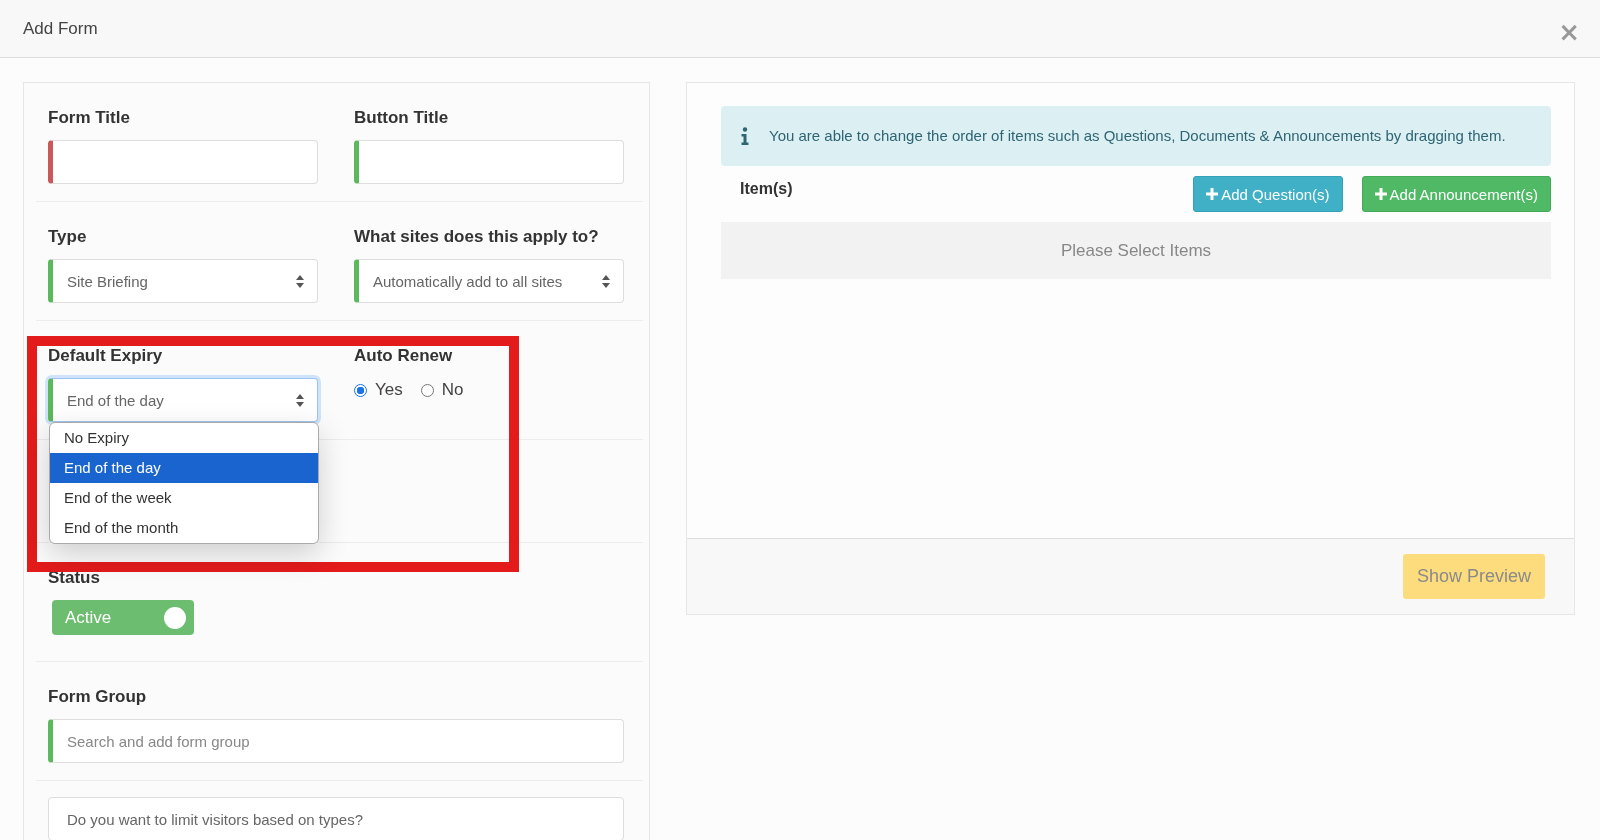 The height and width of the screenshot is (840, 1600). Describe the element at coordinates (489, 281) in the screenshot. I see `select-field: Automatically add to all sites` at that location.